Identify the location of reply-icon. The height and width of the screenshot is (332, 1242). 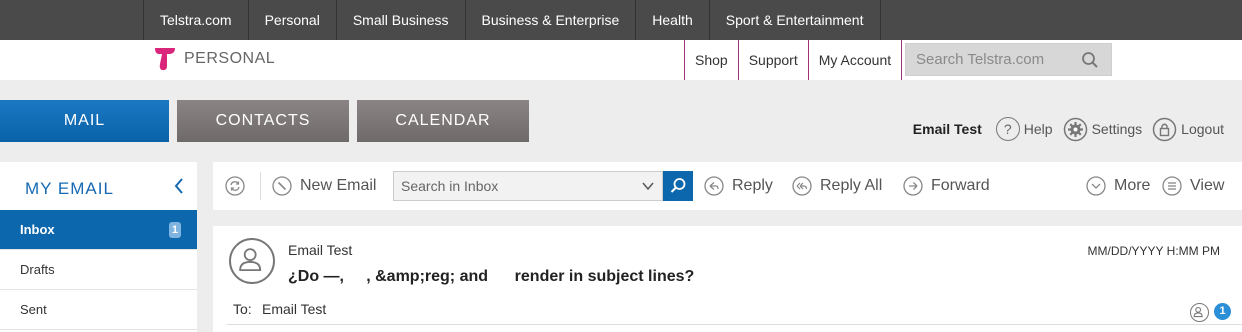
(714, 186).